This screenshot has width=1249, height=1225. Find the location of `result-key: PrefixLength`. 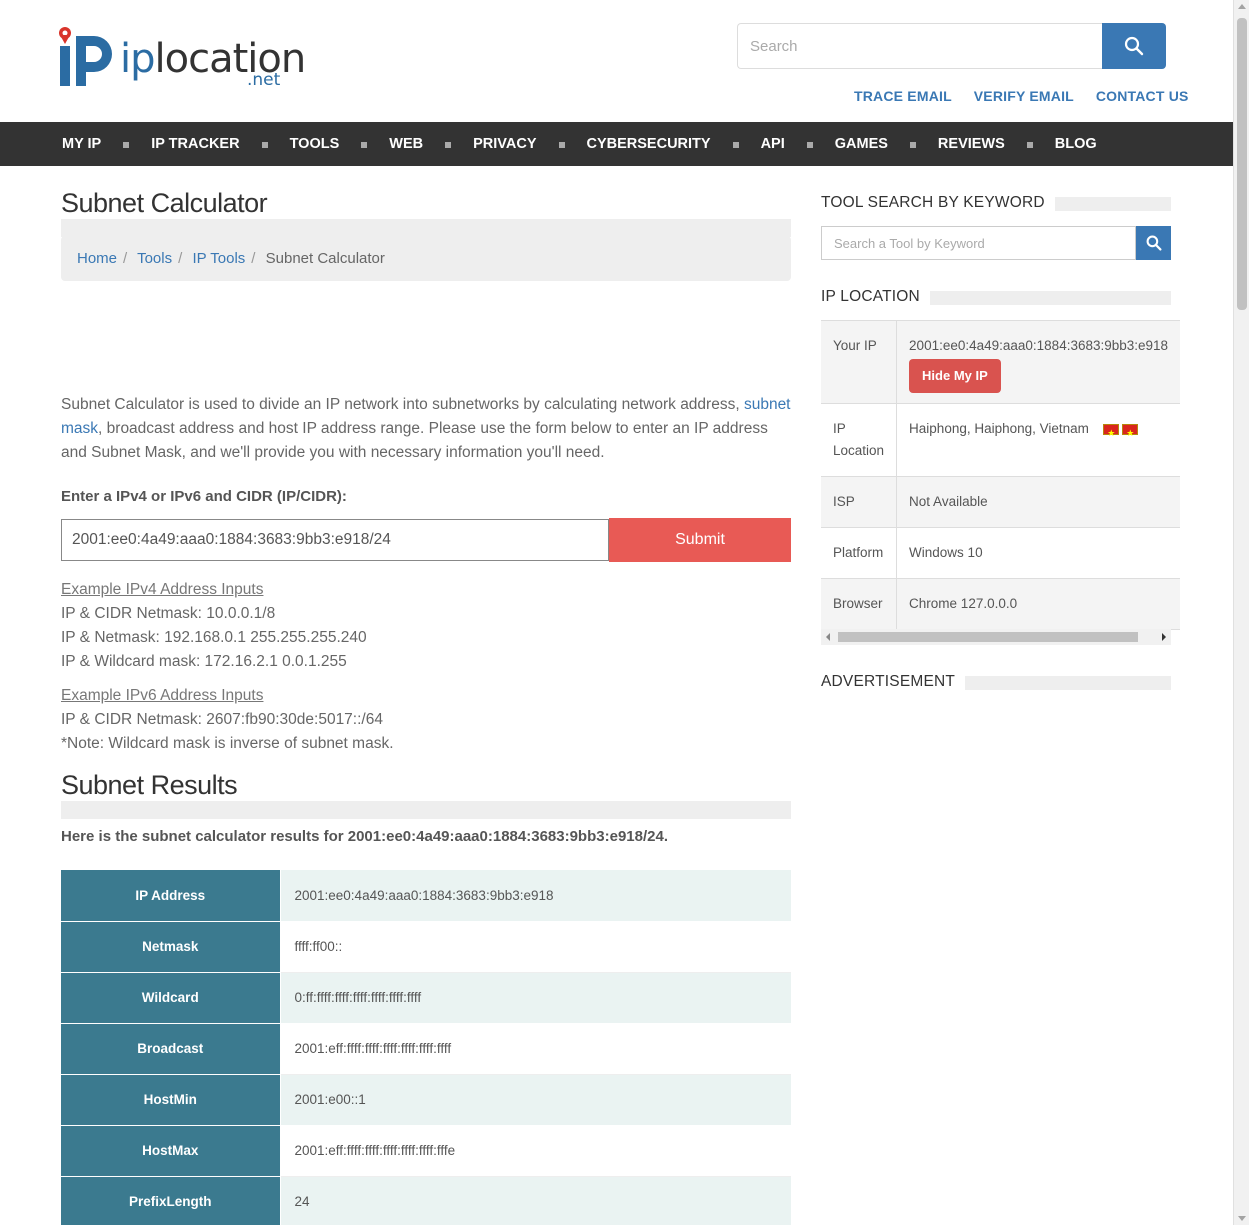

result-key: PrefixLength is located at coordinates (171, 1200).